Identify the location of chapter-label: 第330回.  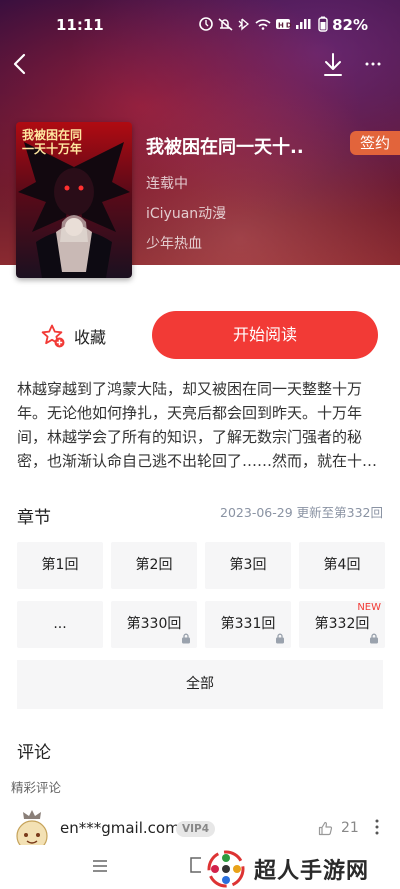
(154, 624).